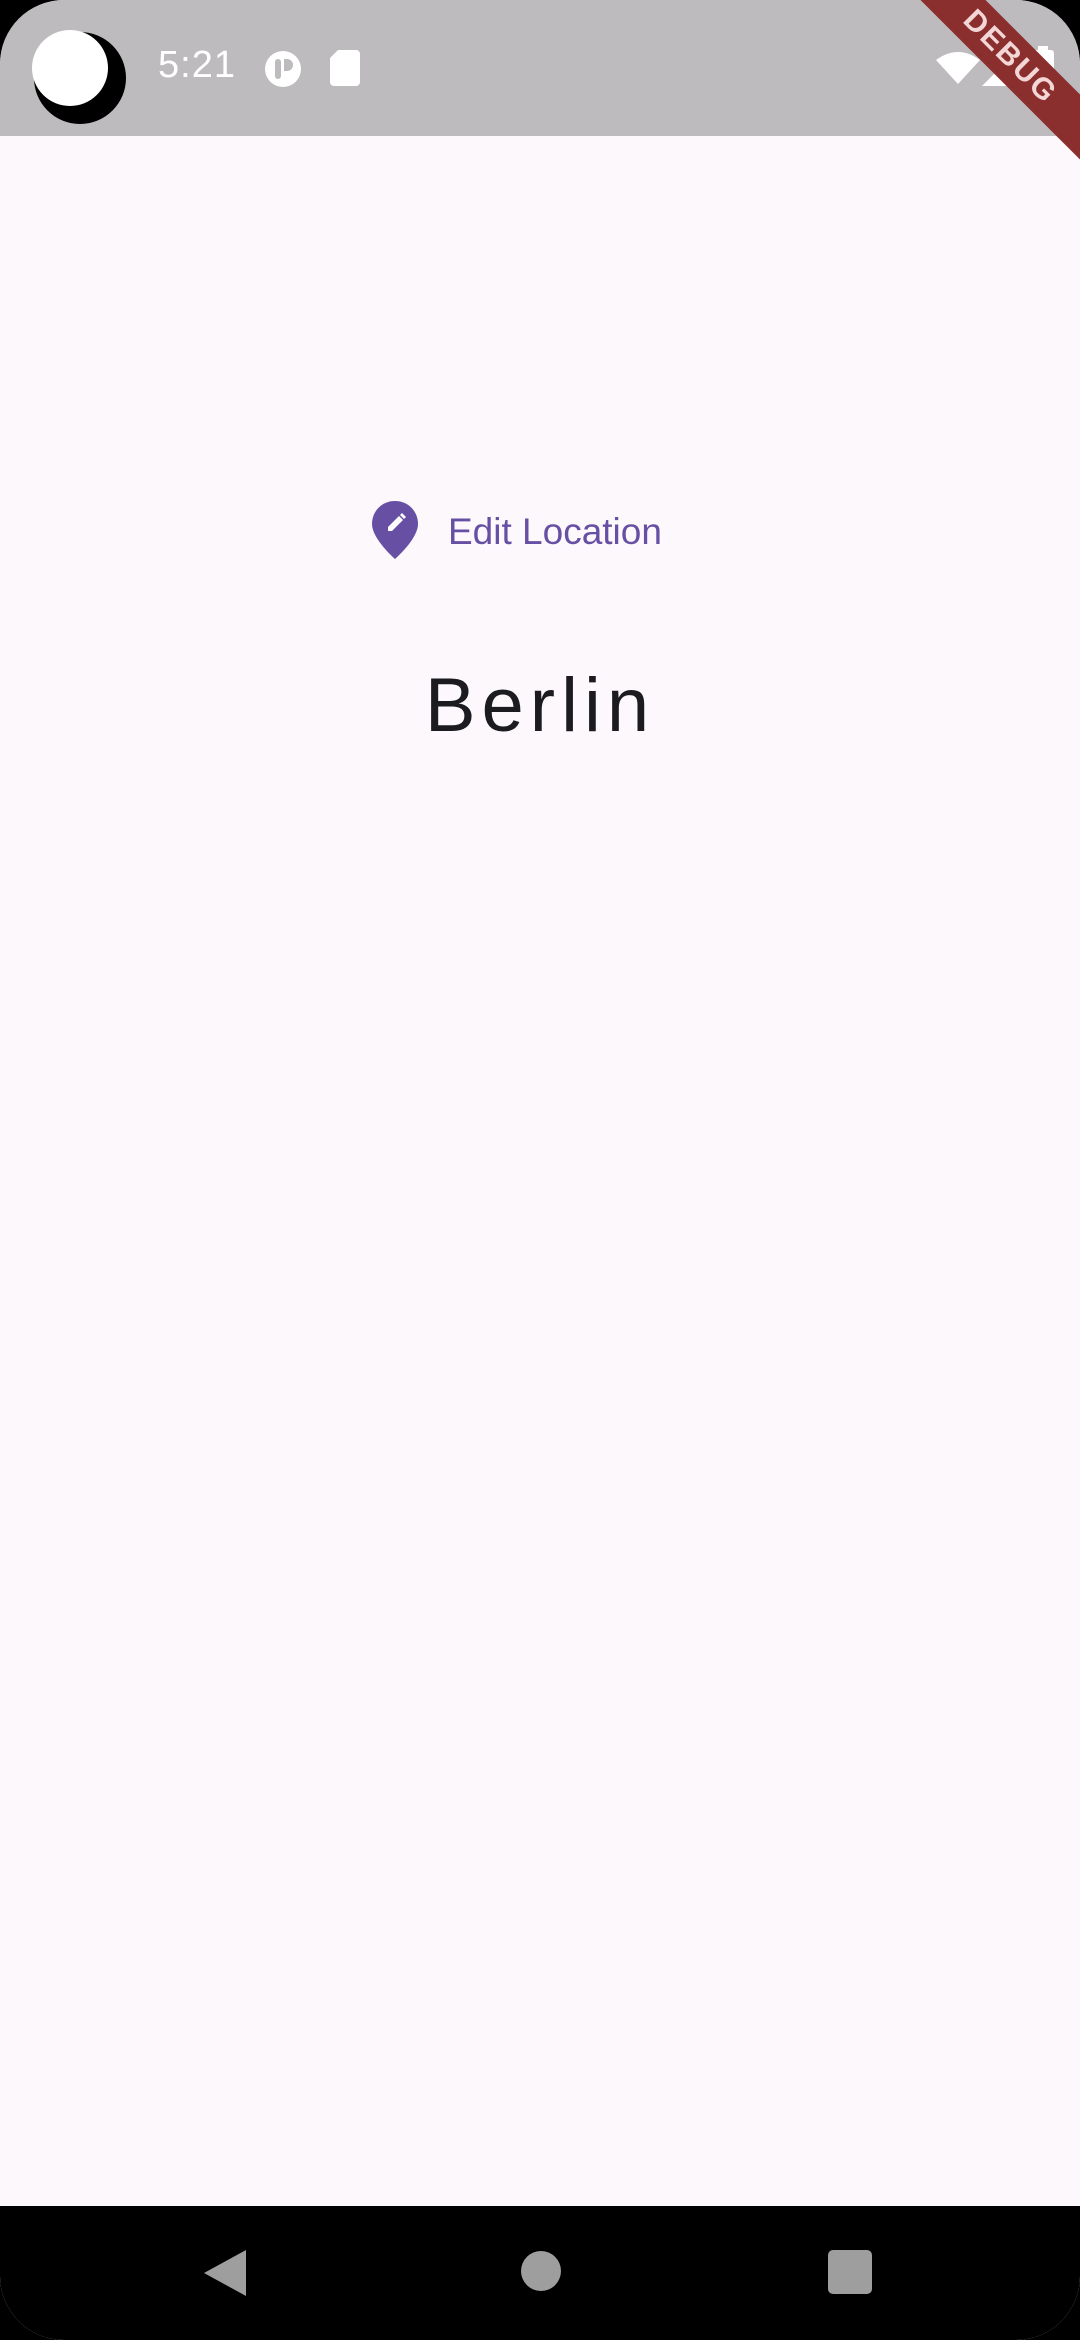 The height and width of the screenshot is (2340, 1080). Describe the element at coordinates (958, 70) in the screenshot. I see `wifi-icon` at that location.